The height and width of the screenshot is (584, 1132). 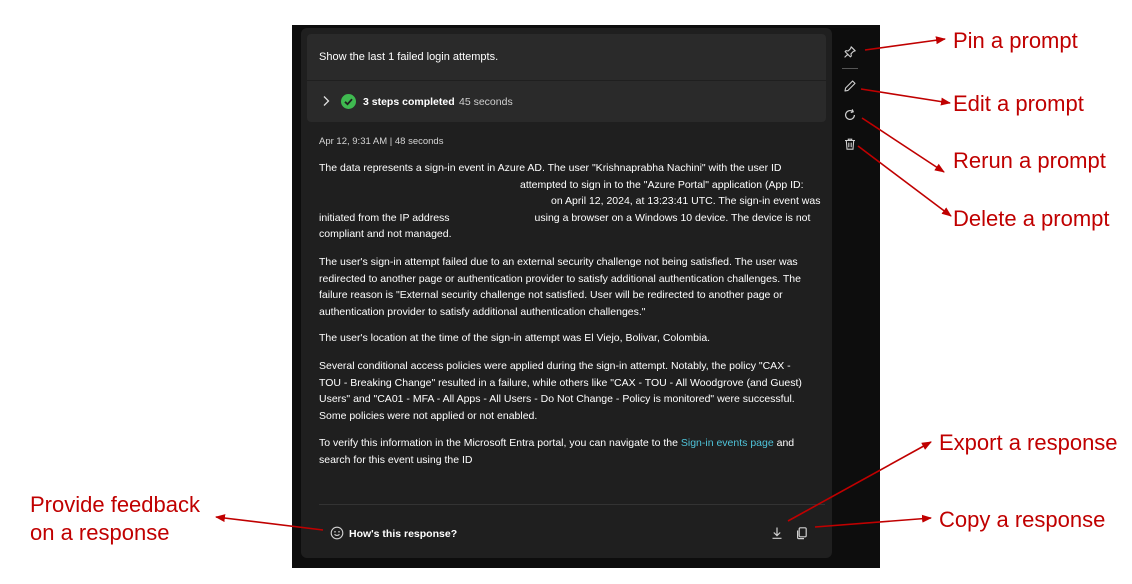 What do you see at coordinates (1028, 442) in the screenshot?
I see `annotation-export: Export a response` at bounding box center [1028, 442].